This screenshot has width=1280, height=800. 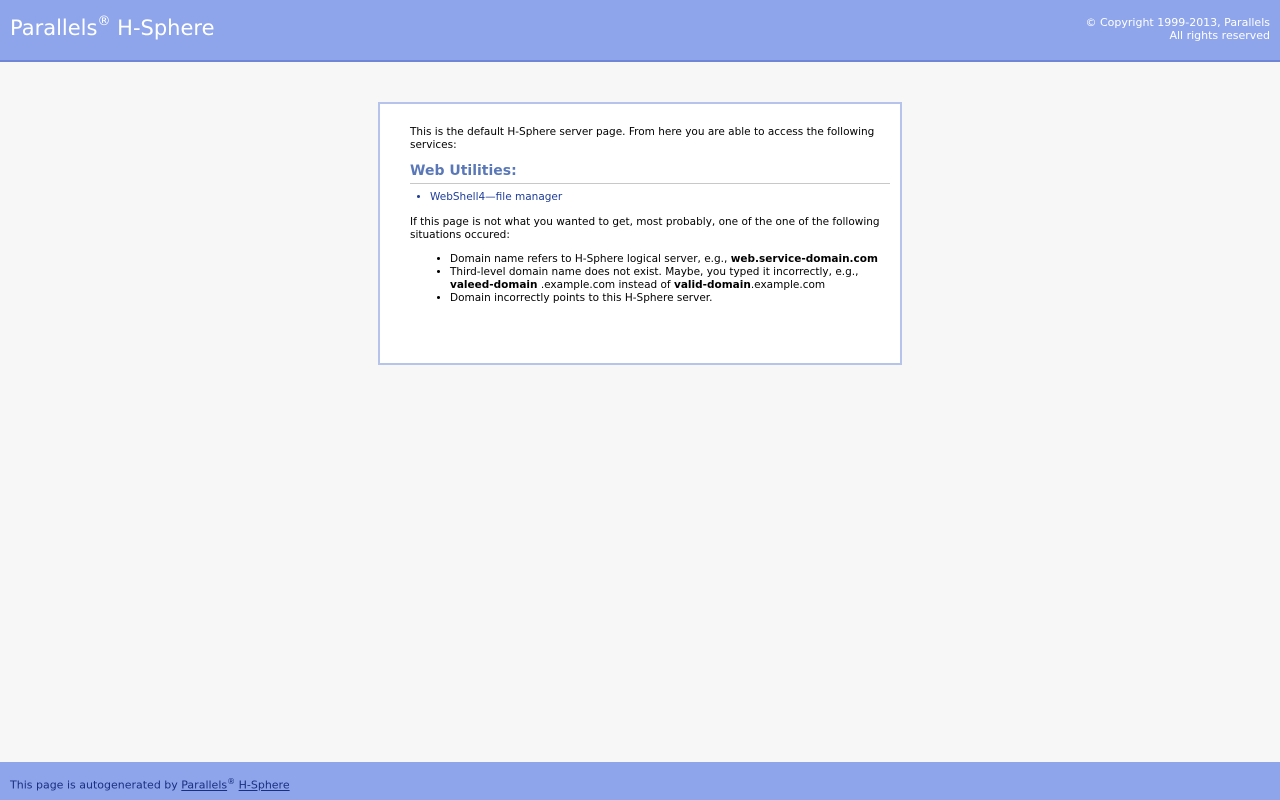 What do you see at coordinates (264, 785) in the screenshot?
I see `h-sphere-link: H-Sphere` at bounding box center [264, 785].